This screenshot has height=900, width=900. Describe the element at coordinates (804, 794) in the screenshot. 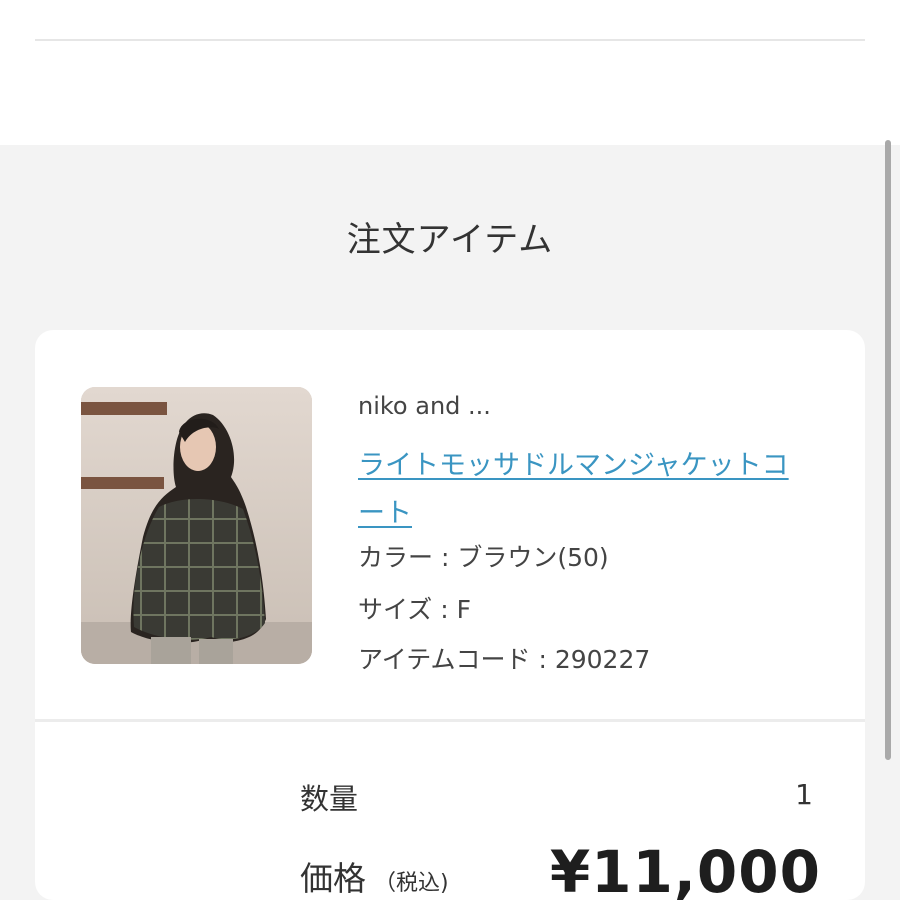

I see `quantity-value: 1` at that location.